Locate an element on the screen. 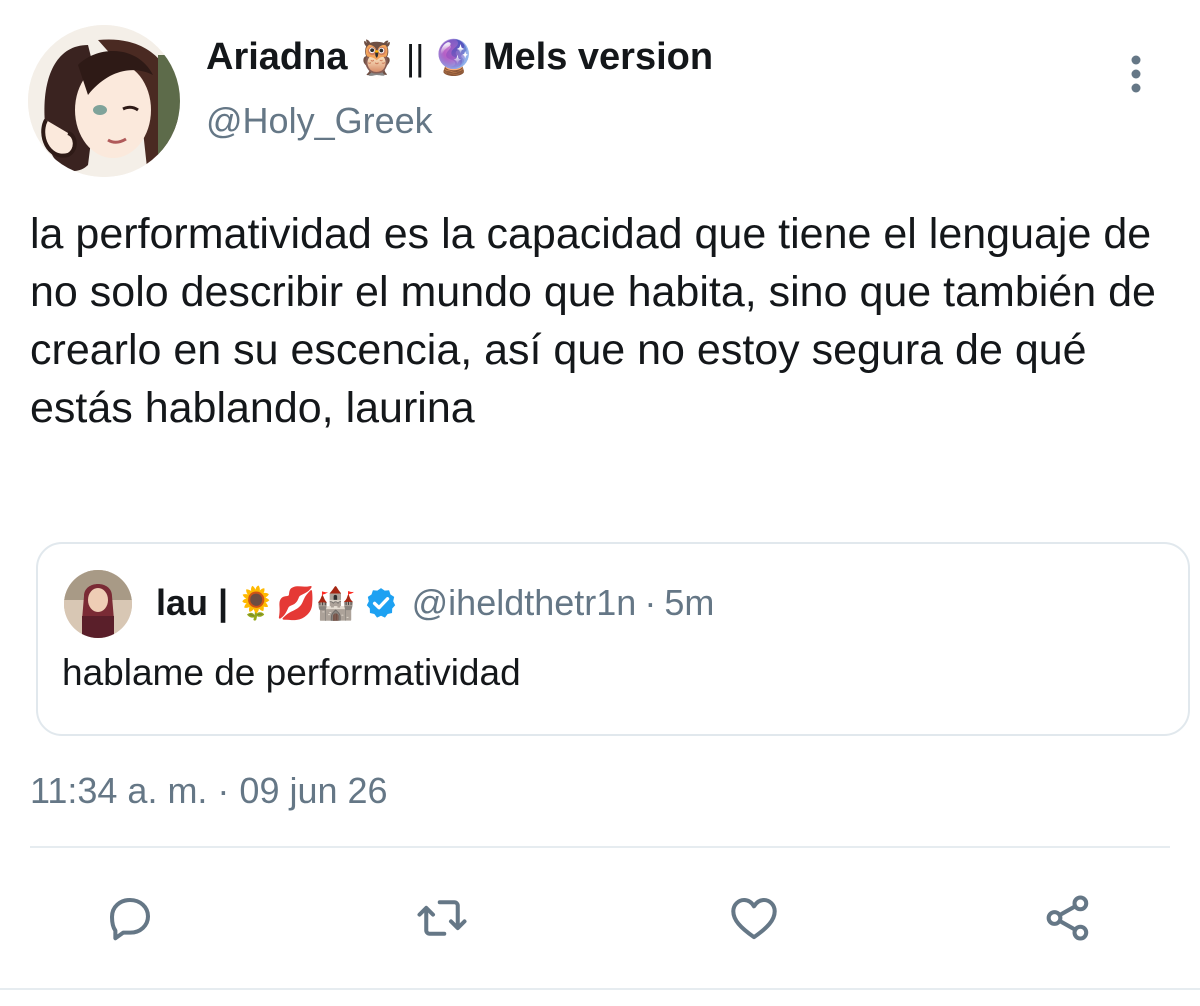 The width and height of the screenshot is (1200, 1006). like-button is located at coordinates (754, 918).